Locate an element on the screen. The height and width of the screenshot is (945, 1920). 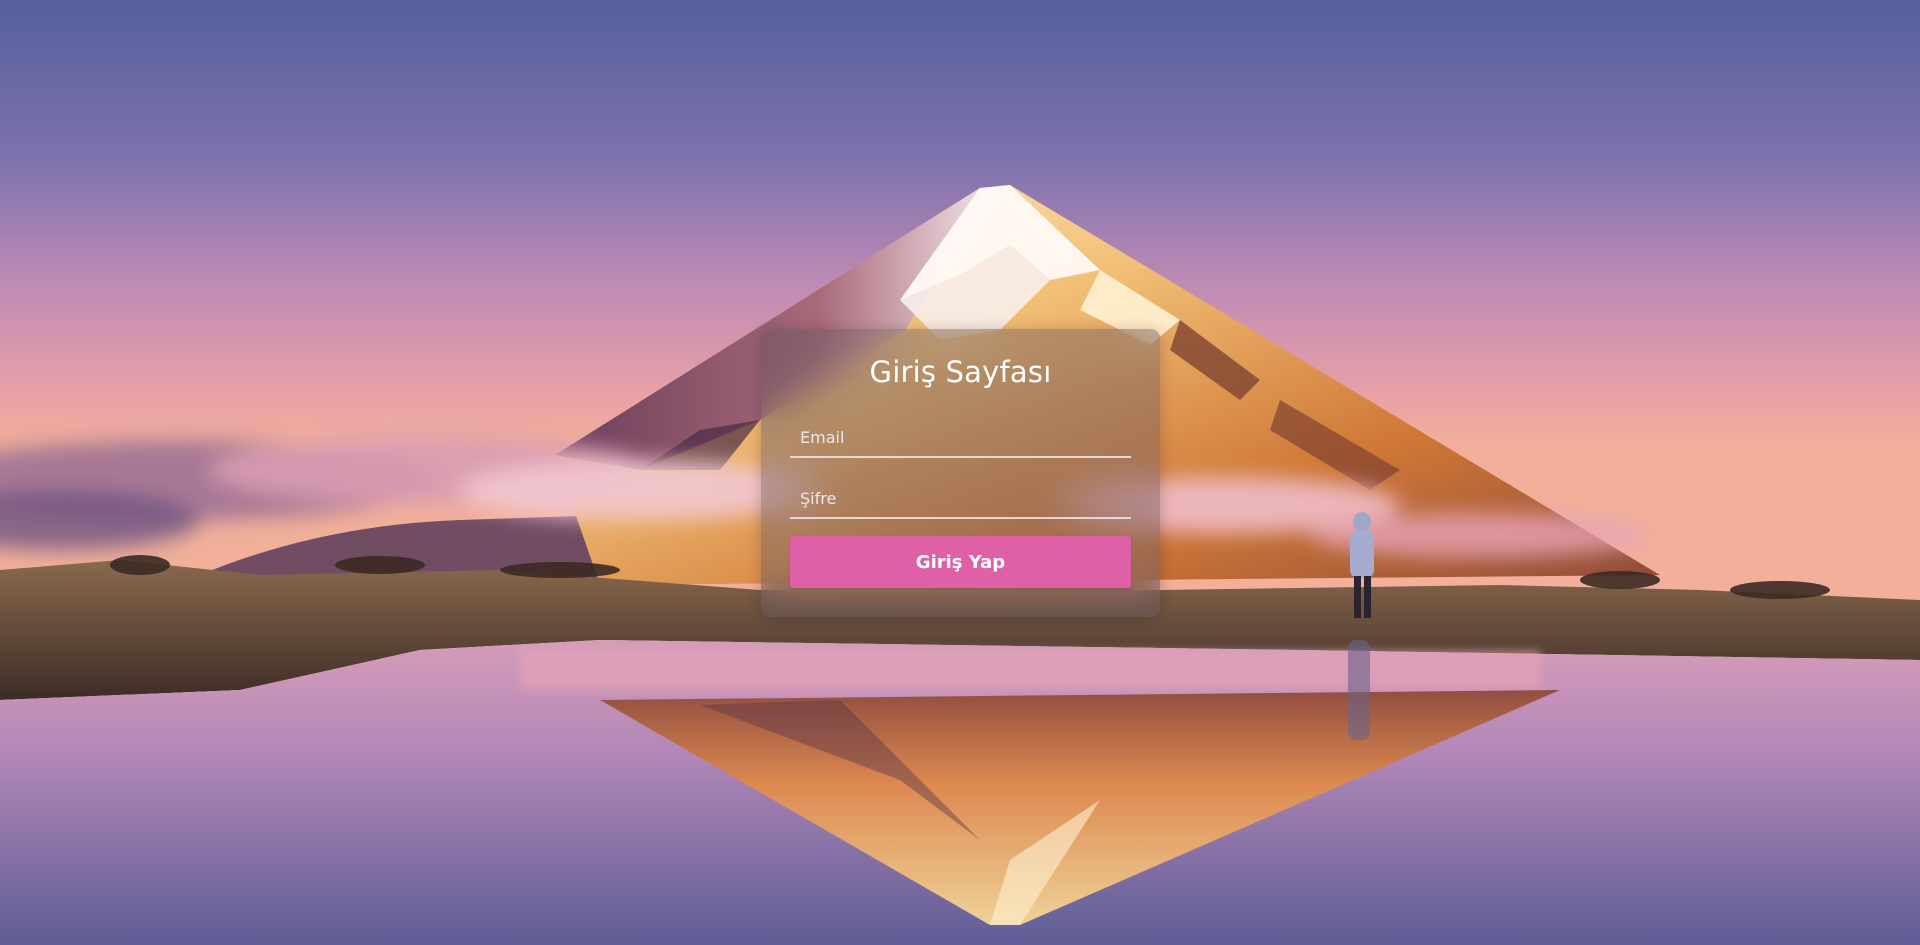
login-card: Giriş Sayfası Giriş Yap is located at coordinates (960, 473).